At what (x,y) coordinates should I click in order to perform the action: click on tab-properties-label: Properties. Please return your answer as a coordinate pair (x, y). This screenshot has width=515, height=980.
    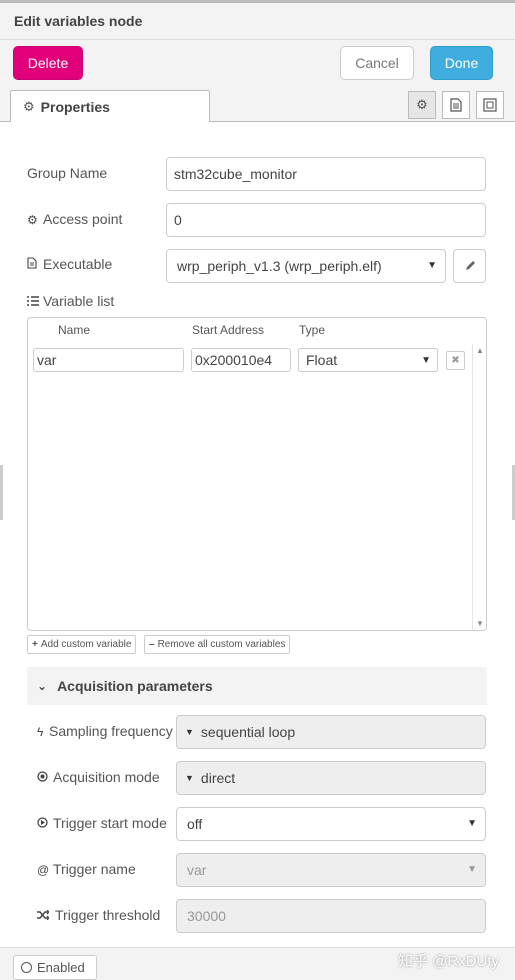
    Looking at the image, I should click on (75, 106).